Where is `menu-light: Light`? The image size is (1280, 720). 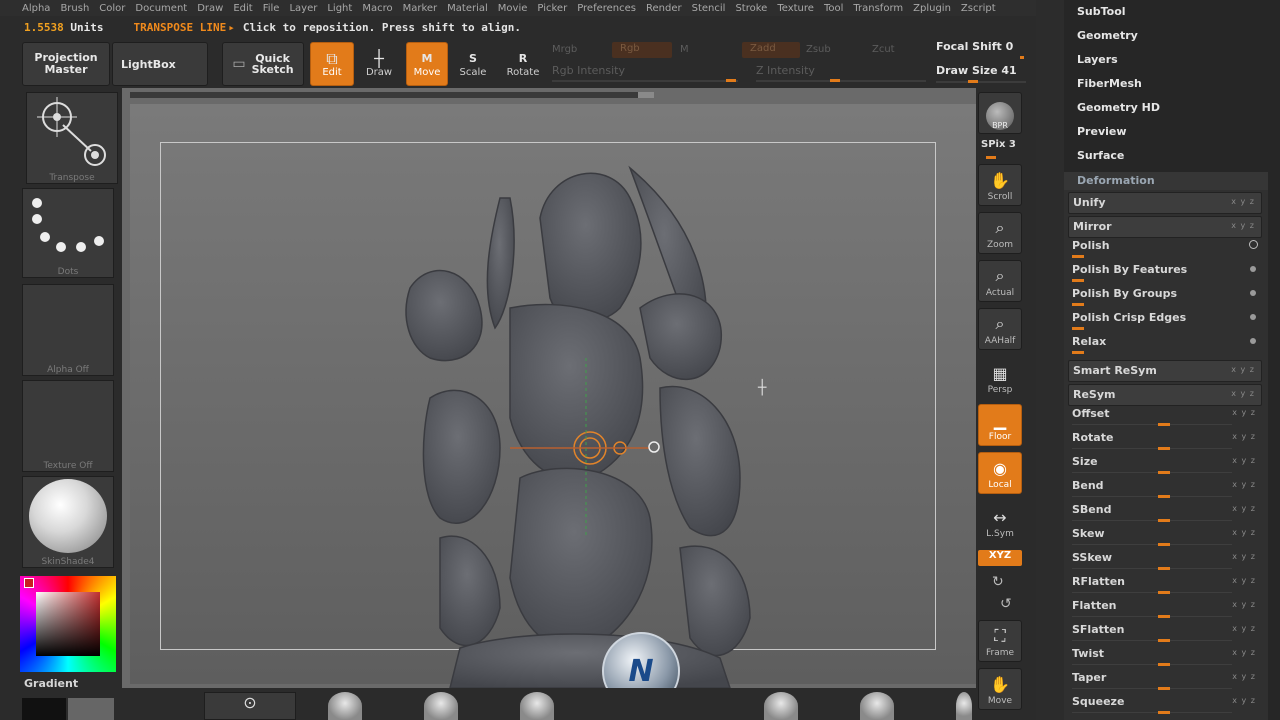 menu-light: Light is located at coordinates (339, 8).